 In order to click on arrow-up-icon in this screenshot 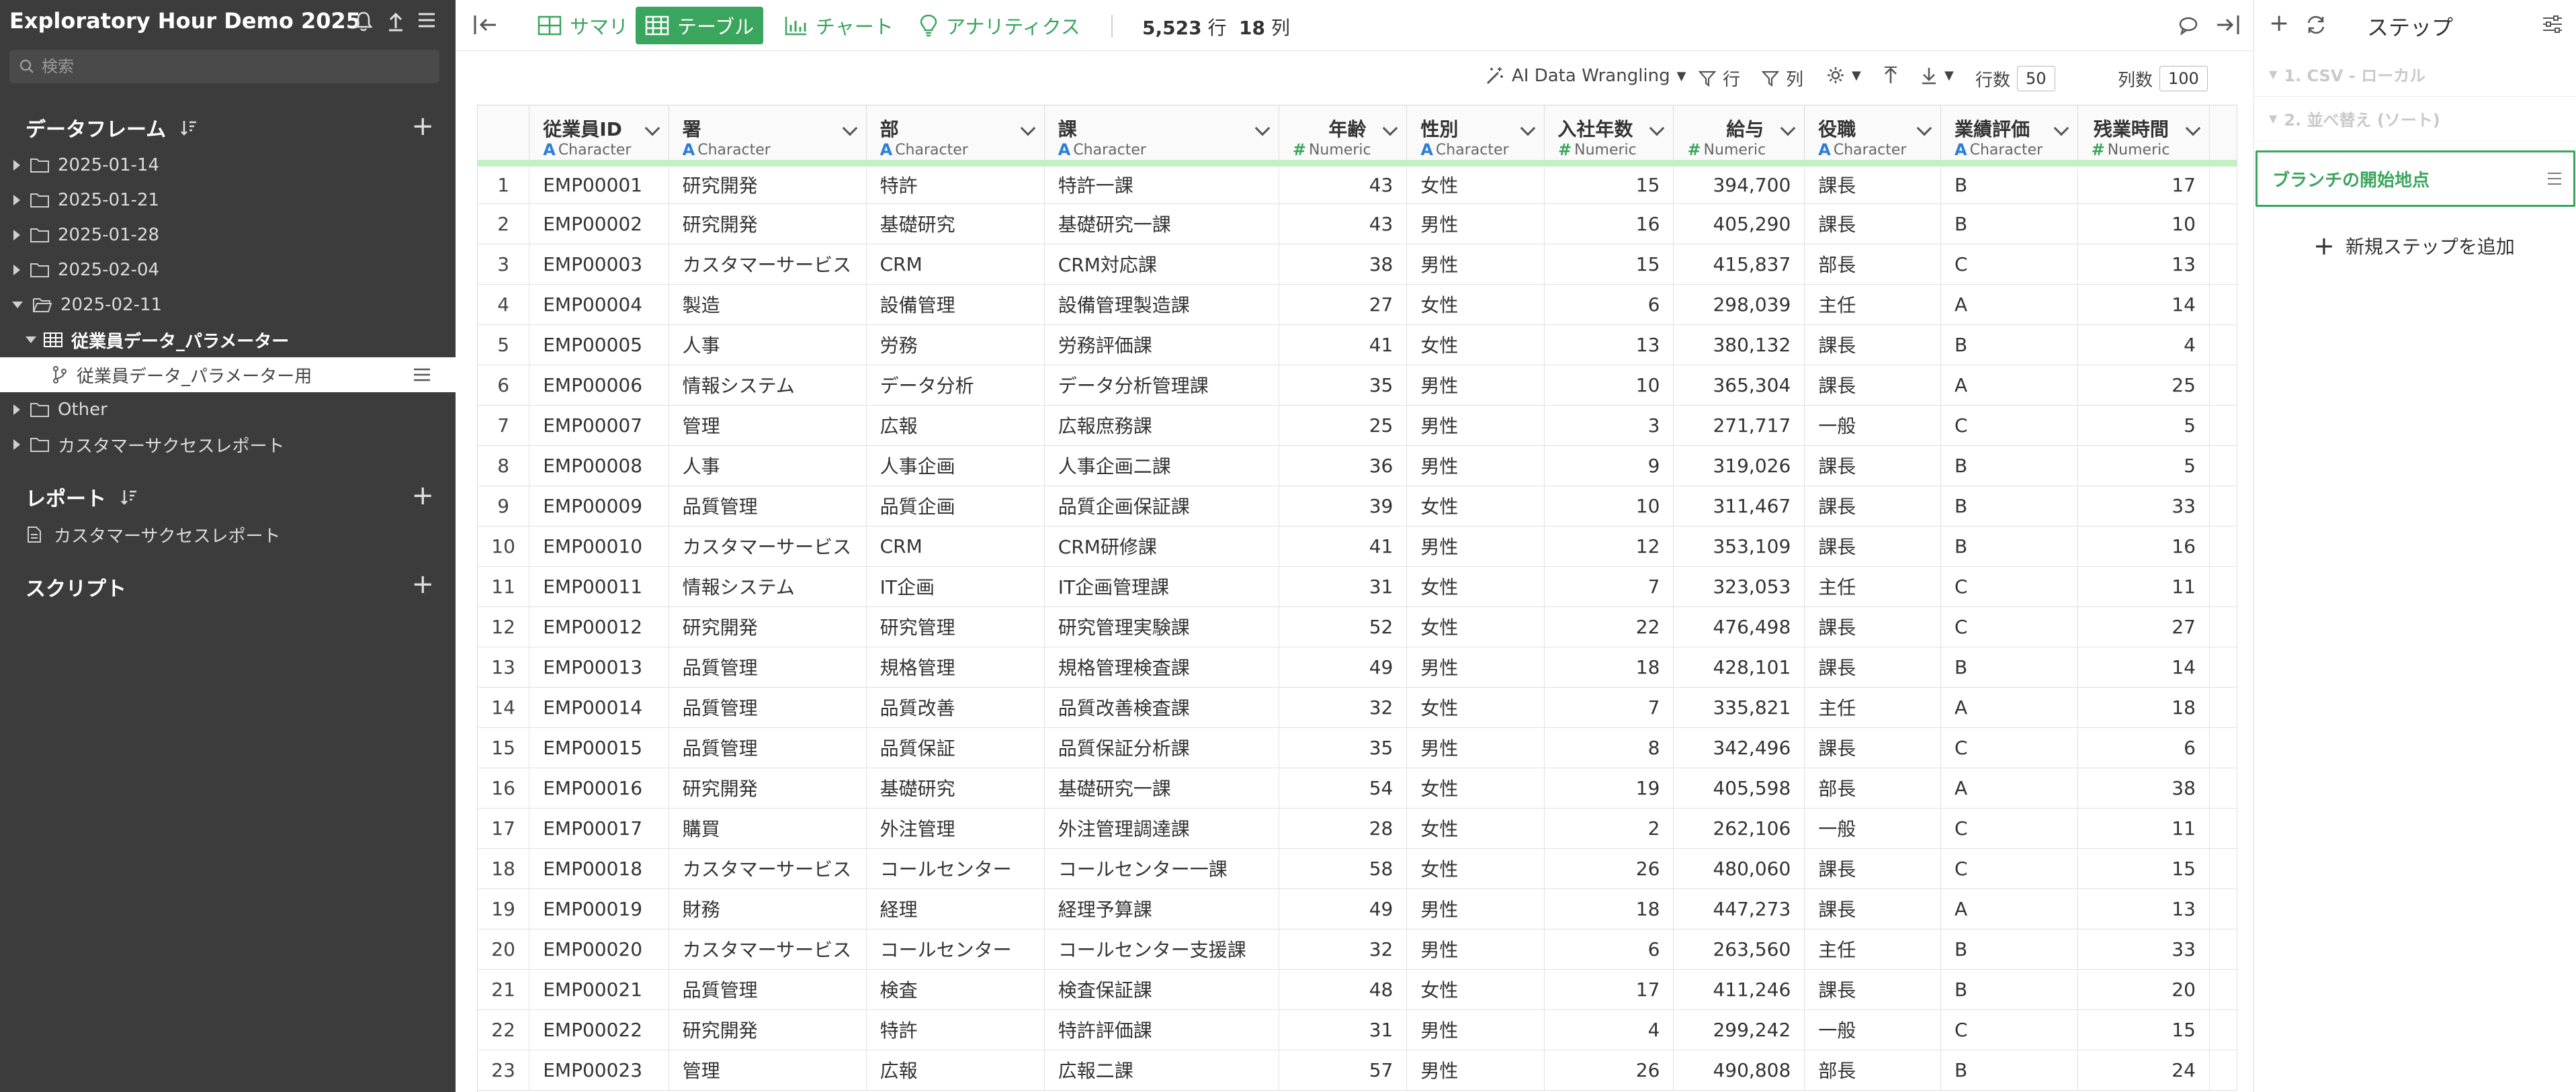, I will do `click(1891, 74)`.